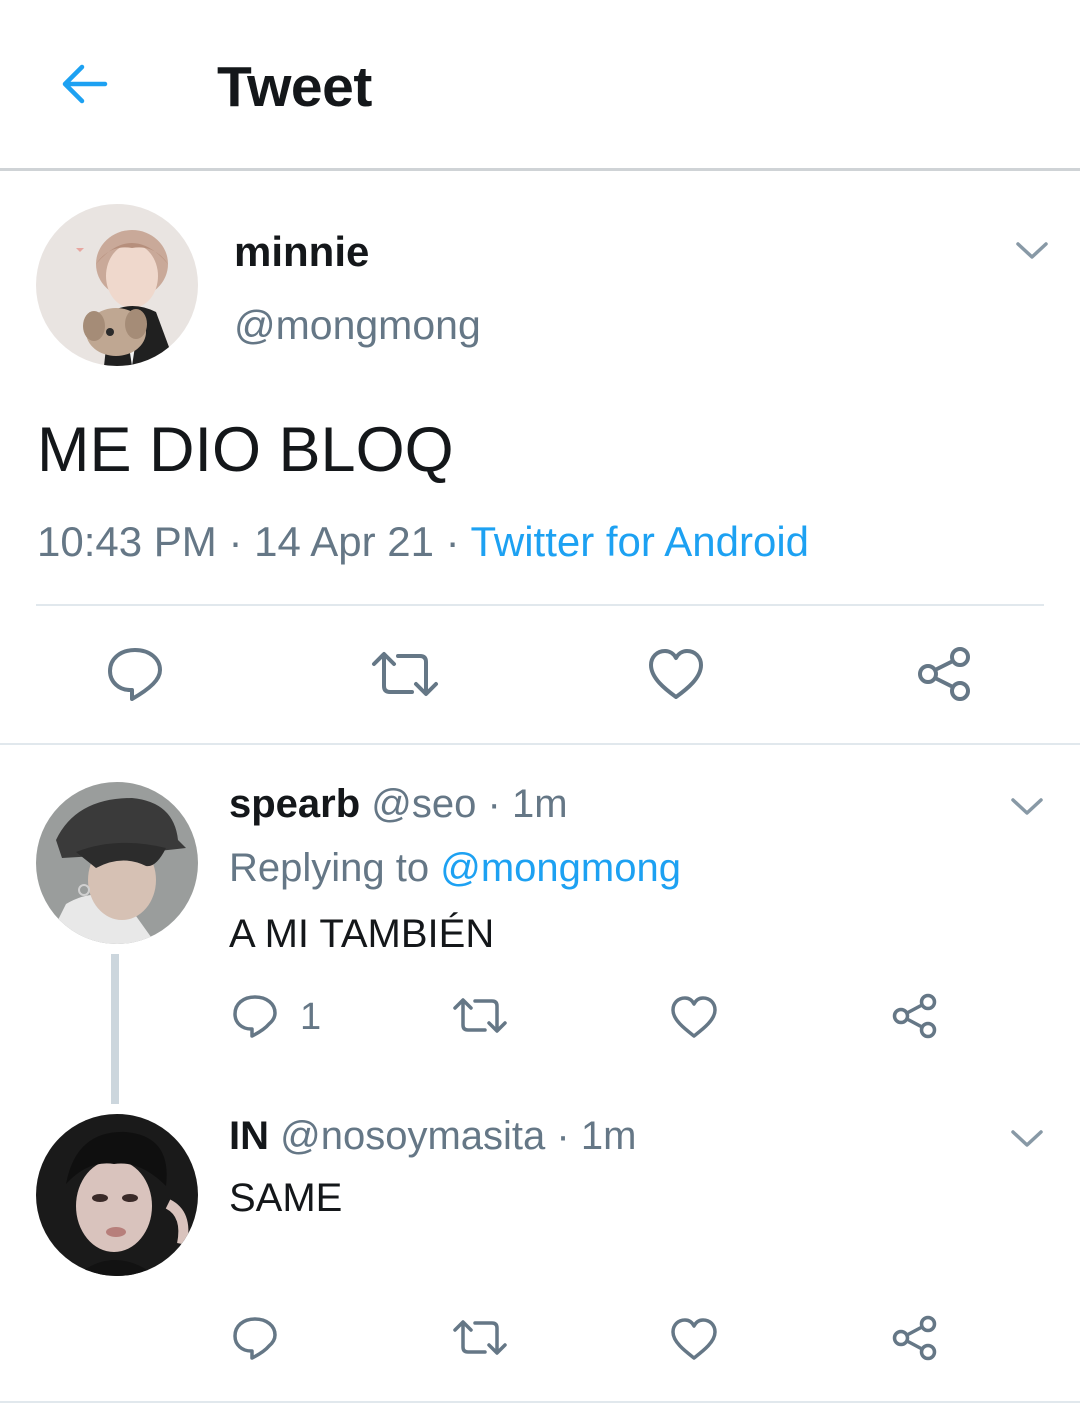 The image size is (1080, 1409). I want to click on reply-header: spearb @seo · 1m, so click(398, 804).